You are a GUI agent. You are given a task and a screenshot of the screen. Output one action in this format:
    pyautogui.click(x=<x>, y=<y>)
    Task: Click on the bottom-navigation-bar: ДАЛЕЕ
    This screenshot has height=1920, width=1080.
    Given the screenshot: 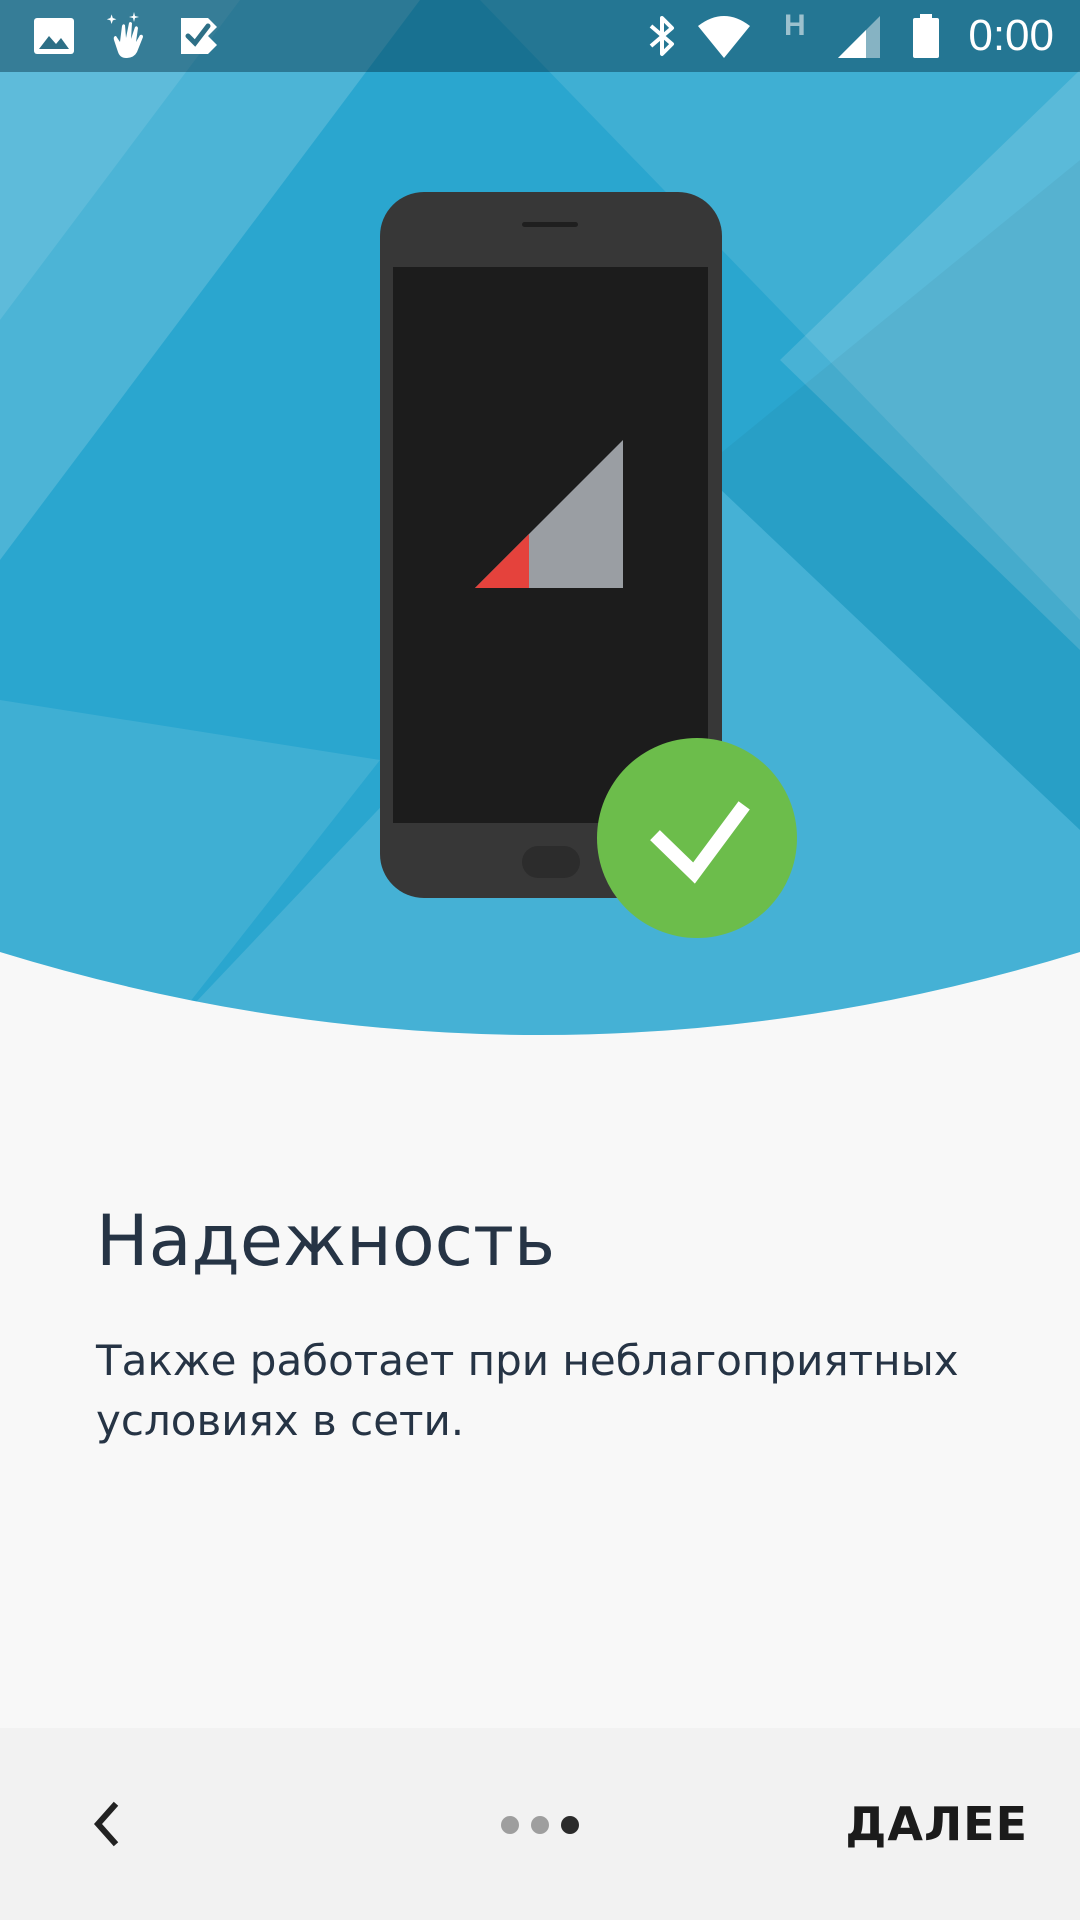 What is the action you would take?
    pyautogui.click(x=540, y=1824)
    